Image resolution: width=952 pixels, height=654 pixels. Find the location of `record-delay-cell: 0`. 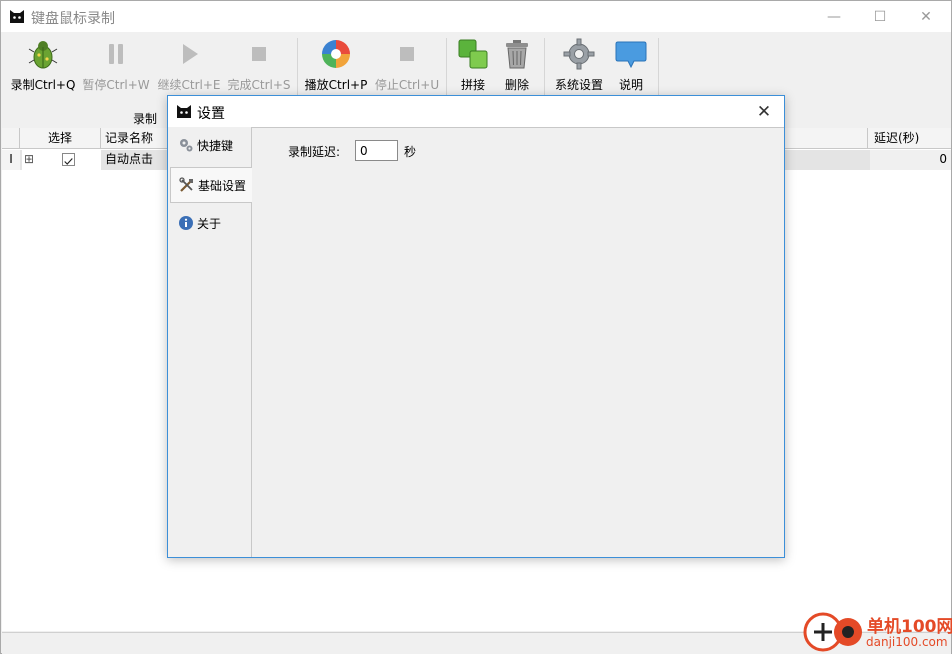

record-delay-cell: 0 is located at coordinates (910, 160).